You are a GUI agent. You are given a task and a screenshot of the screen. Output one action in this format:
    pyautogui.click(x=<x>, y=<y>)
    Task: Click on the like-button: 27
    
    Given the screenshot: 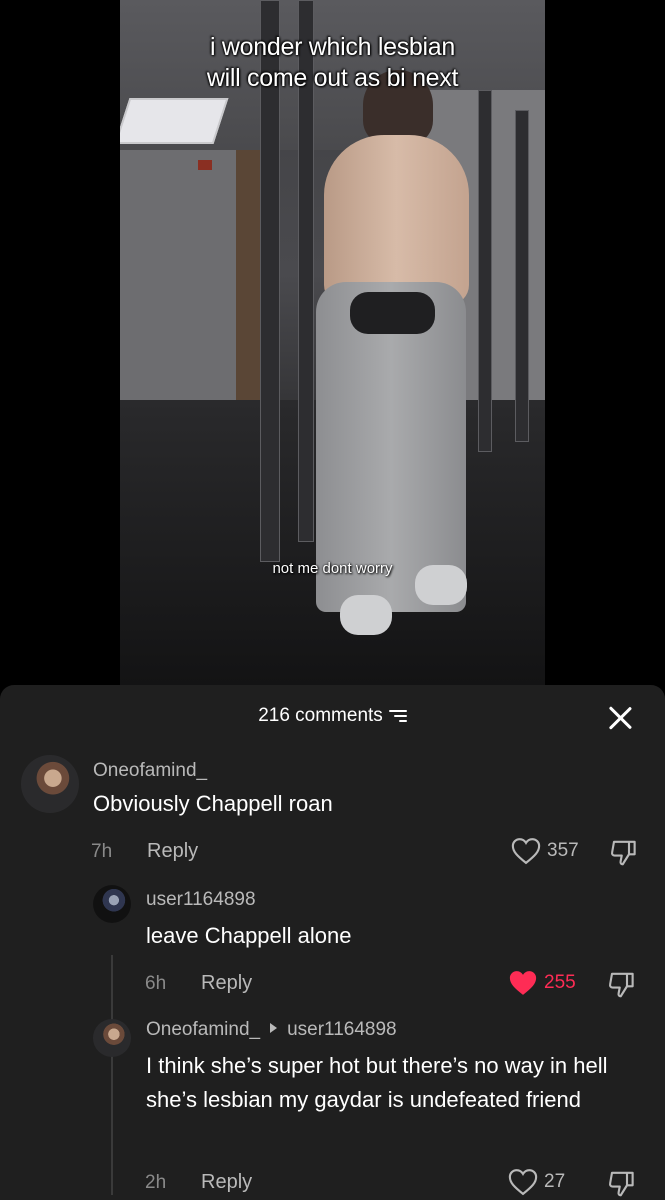 What is the action you would take?
    pyautogui.click(x=536, y=1182)
    